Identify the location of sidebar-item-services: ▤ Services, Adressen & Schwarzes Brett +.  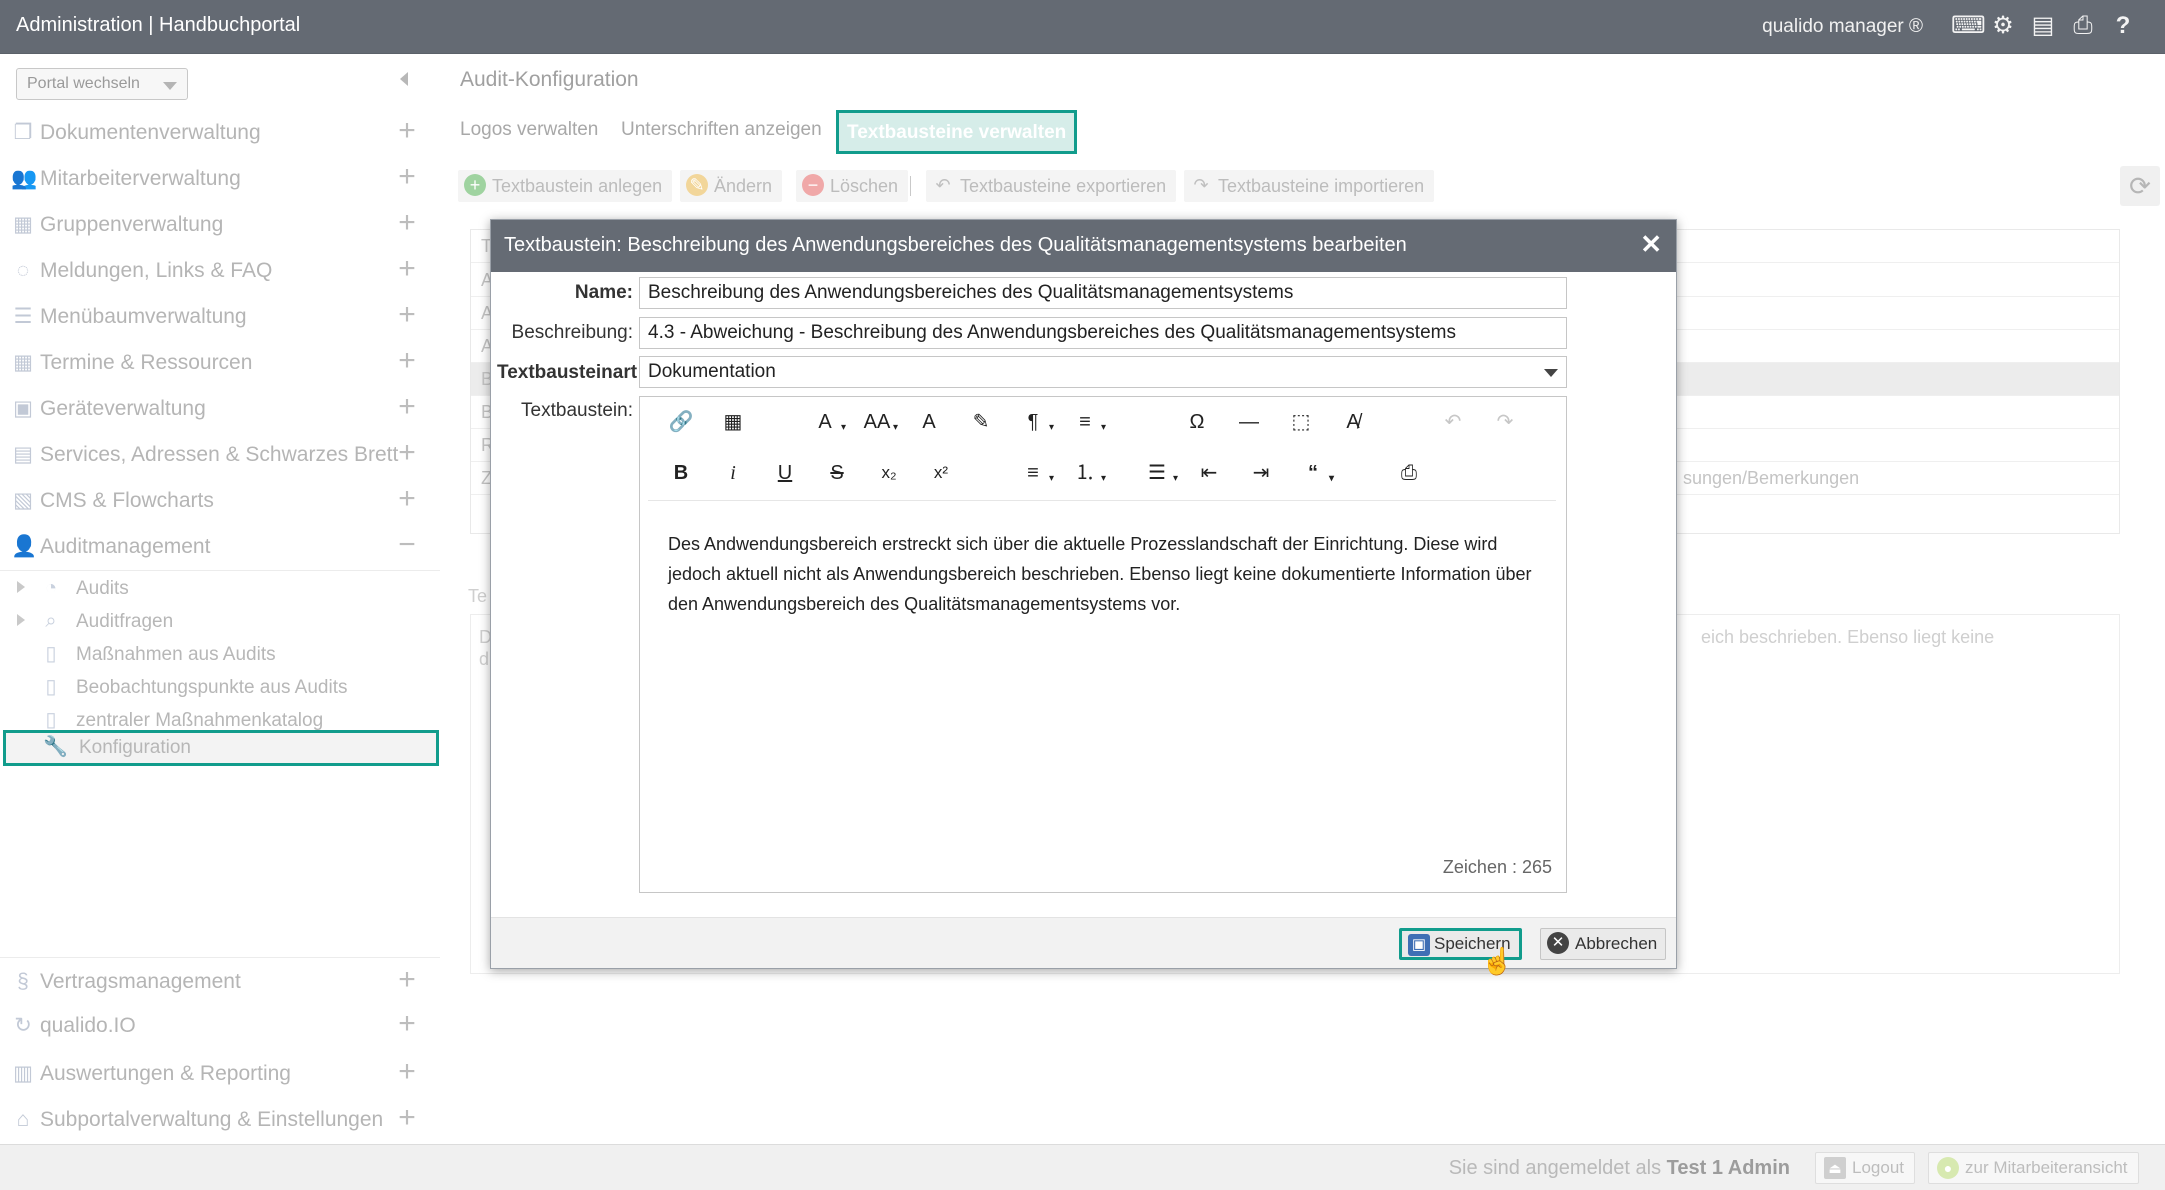
(220, 455).